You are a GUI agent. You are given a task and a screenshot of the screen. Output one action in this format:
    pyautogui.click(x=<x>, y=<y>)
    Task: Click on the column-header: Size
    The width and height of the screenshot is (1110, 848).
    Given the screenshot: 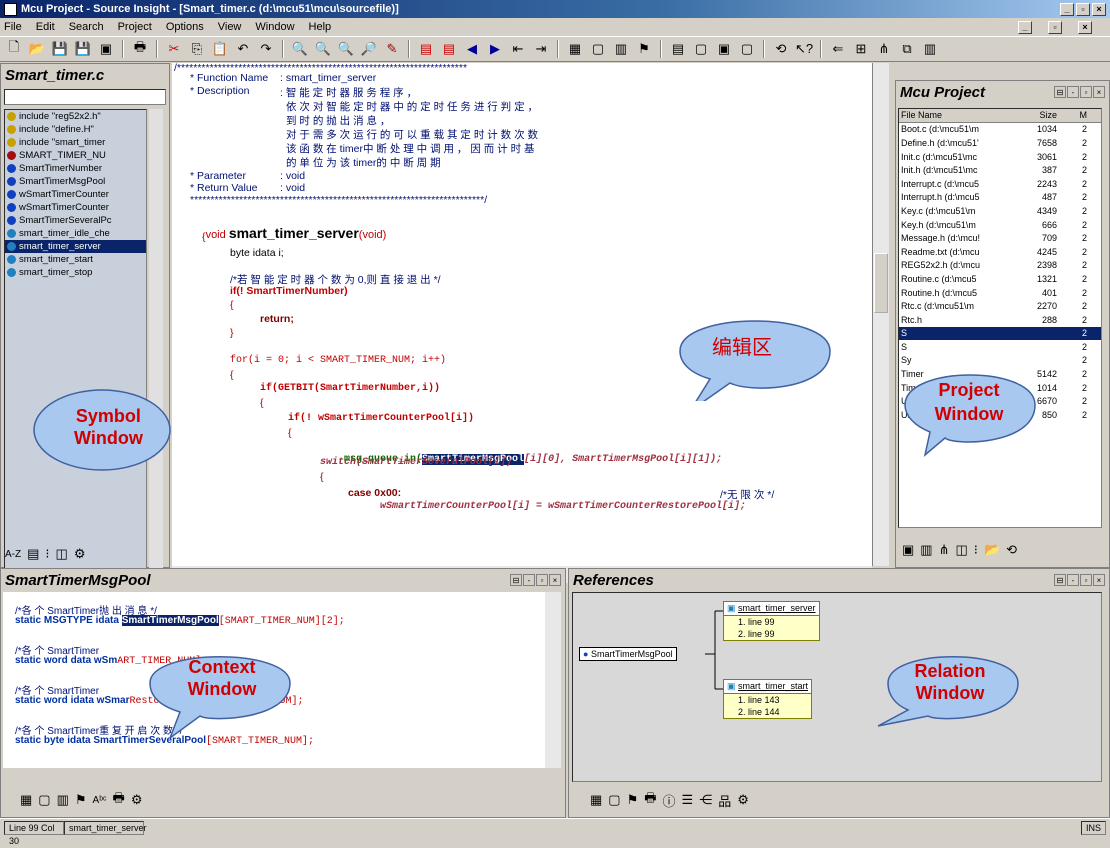 What is the action you would take?
    pyautogui.click(x=1037, y=115)
    